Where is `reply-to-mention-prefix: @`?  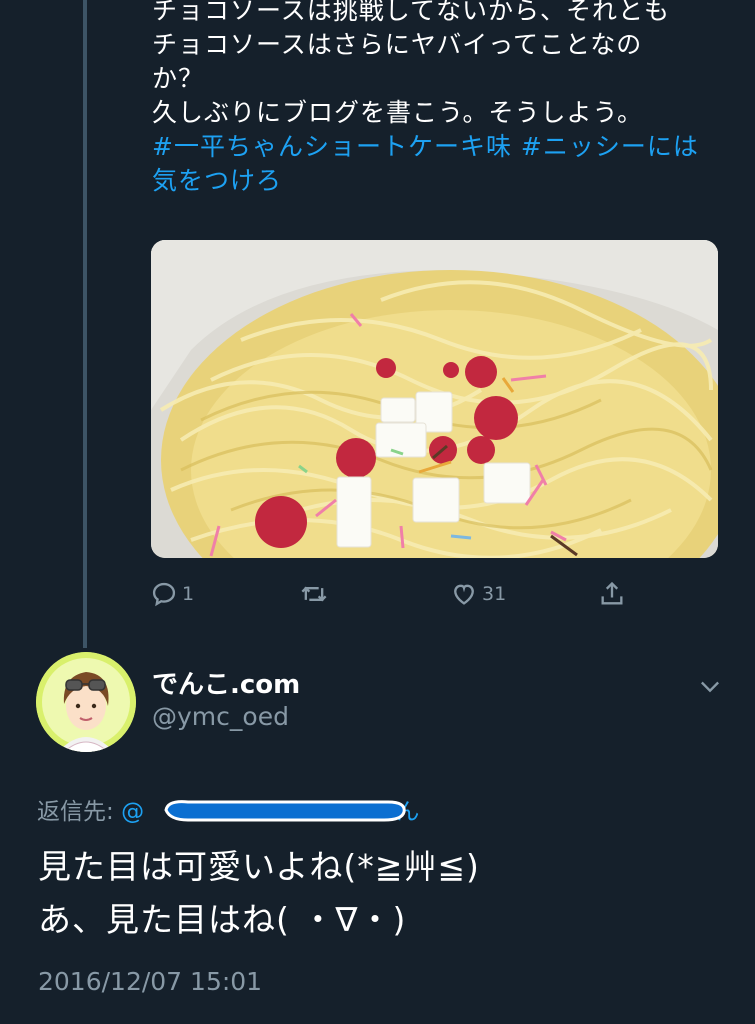 reply-to-mention-prefix: @ is located at coordinates (132, 812).